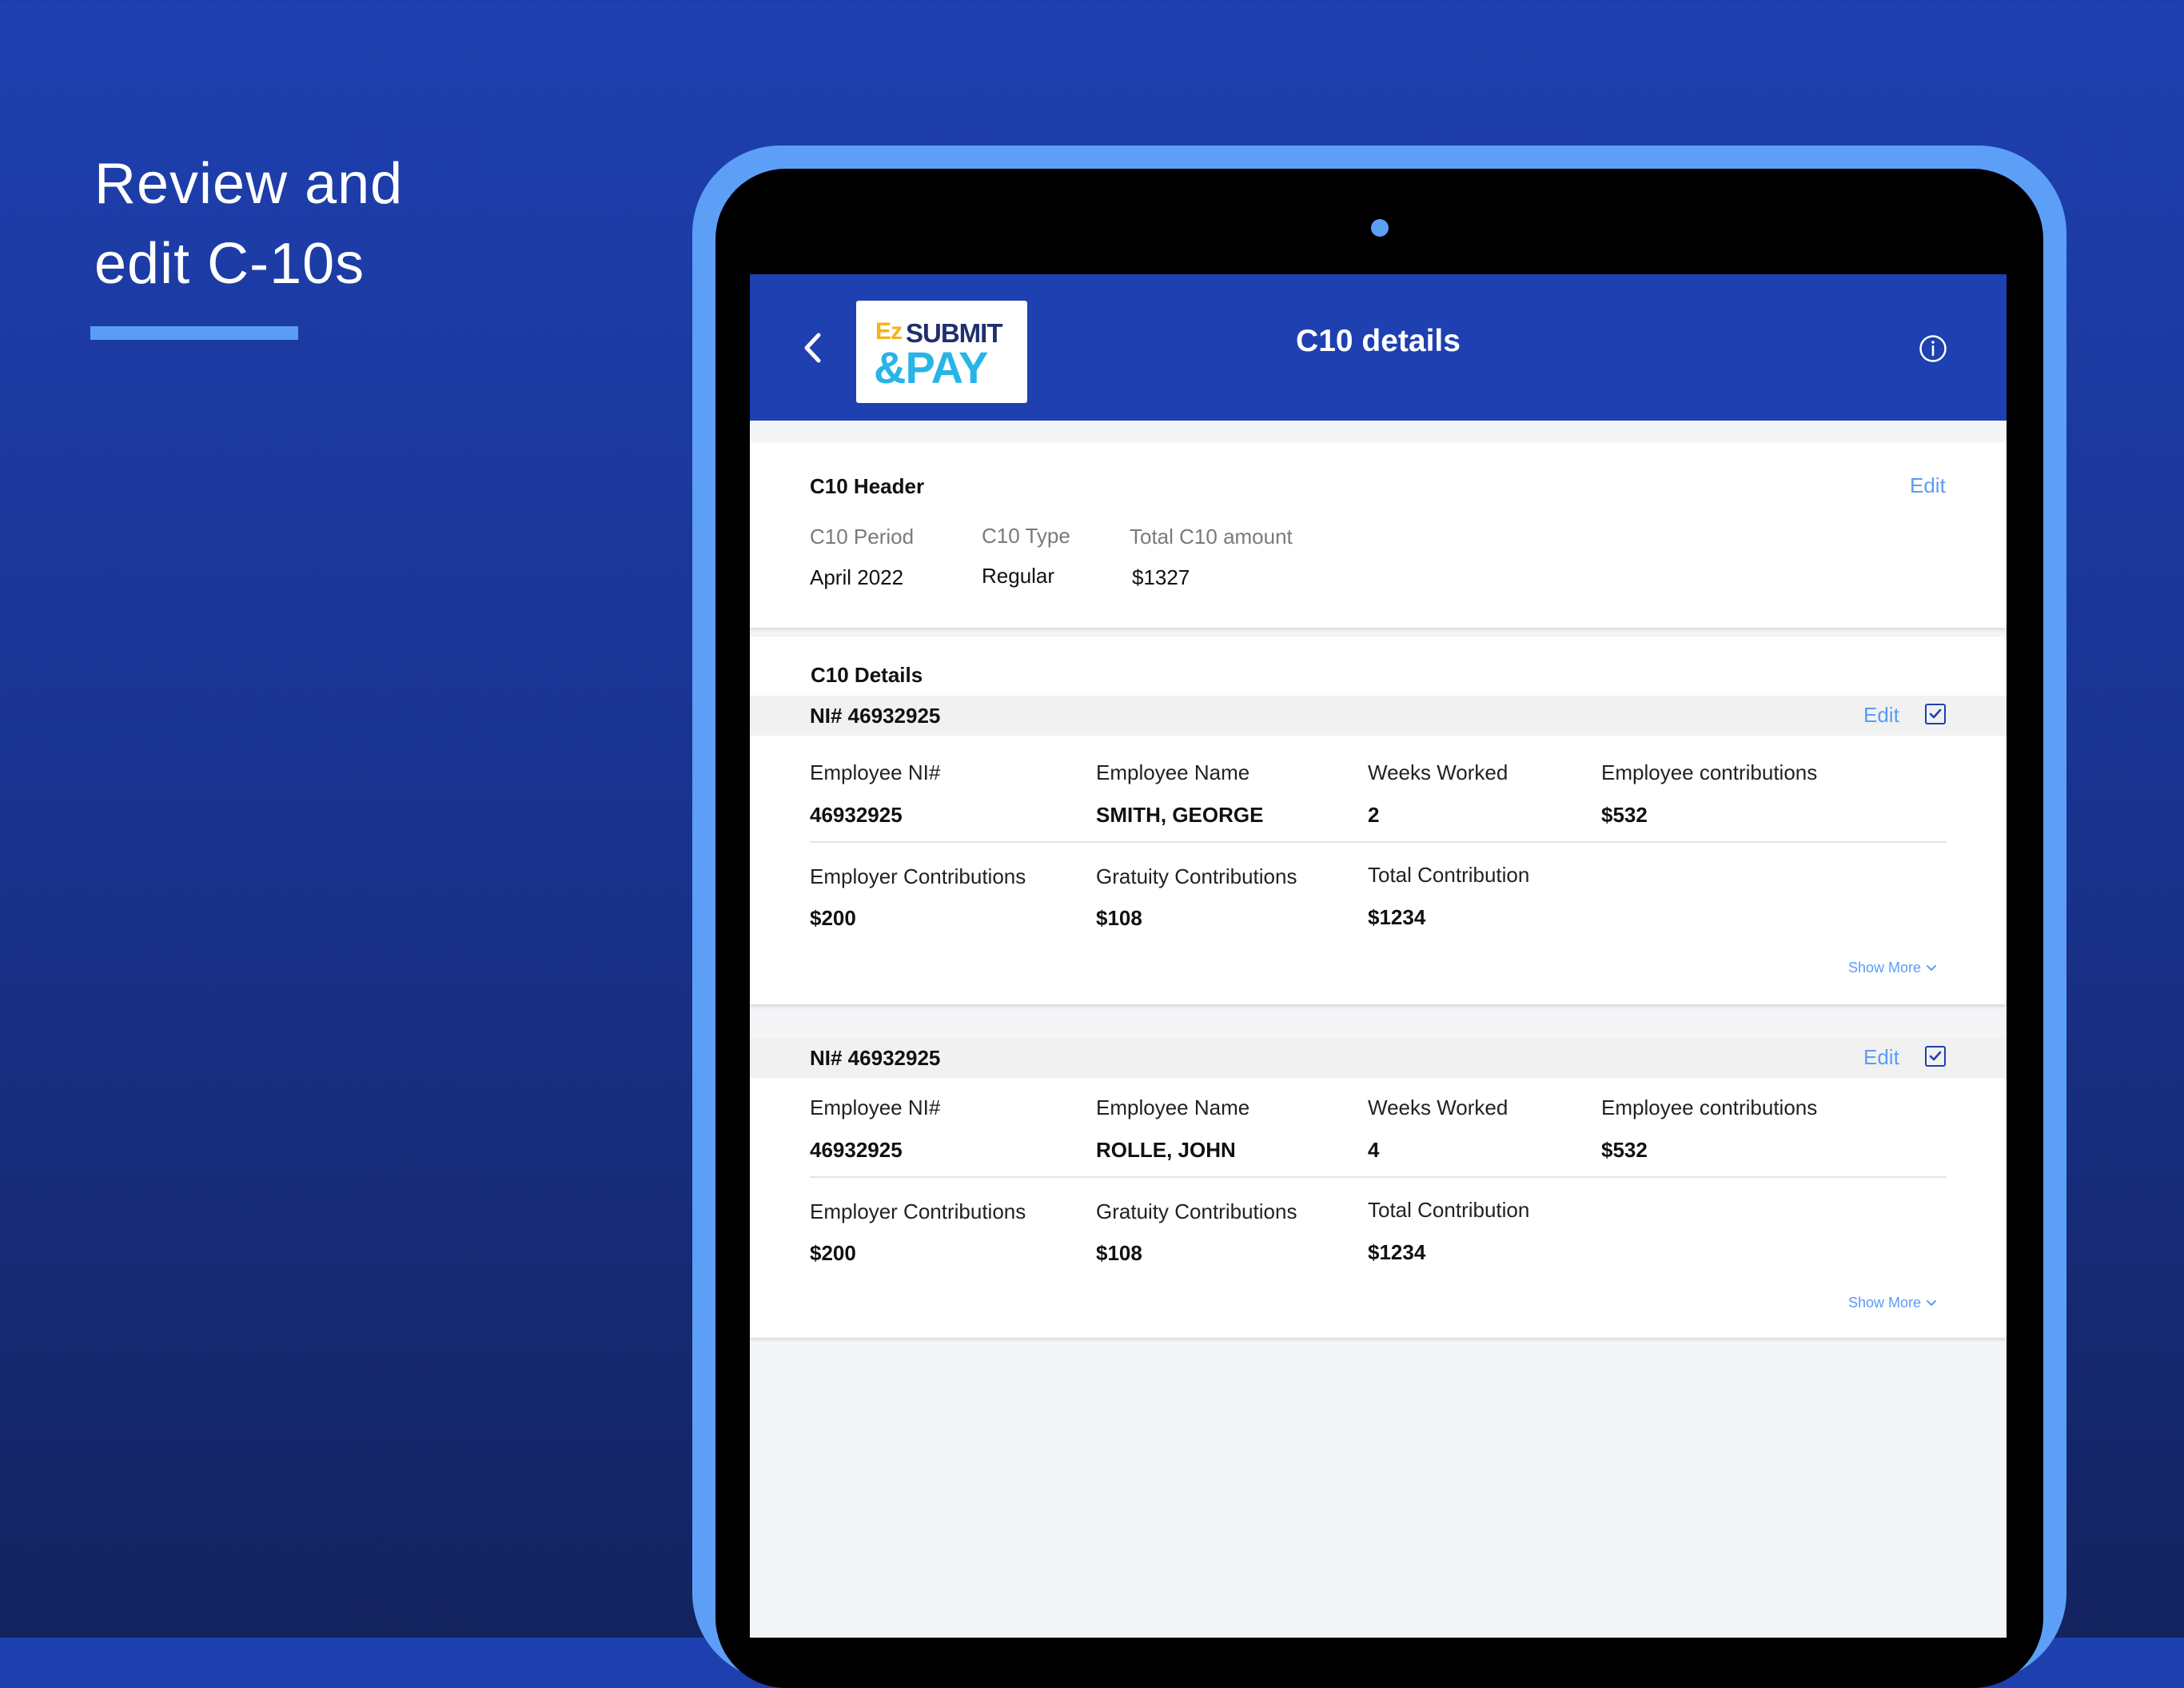 This screenshot has height=1688, width=2184. I want to click on c10-period-label: C10 Period, so click(862, 537).